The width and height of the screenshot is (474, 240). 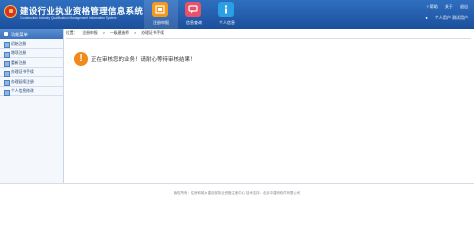 What do you see at coordinates (431, 6) in the screenshot?
I see `help-link: ? 帮助` at bounding box center [431, 6].